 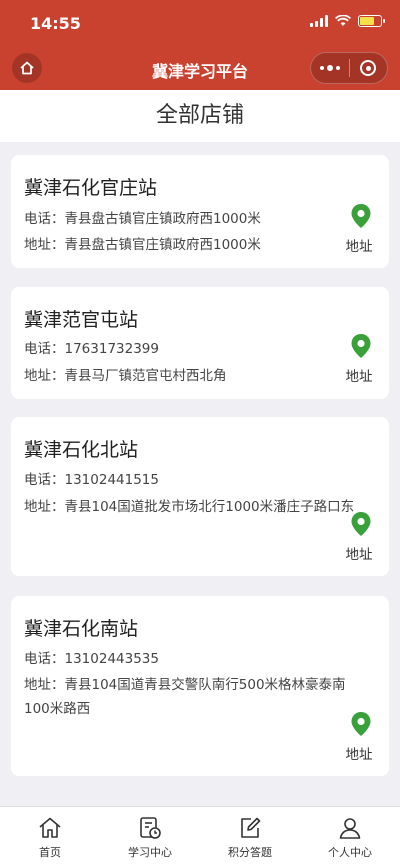 I want to click on user-icon, so click(x=350, y=828).